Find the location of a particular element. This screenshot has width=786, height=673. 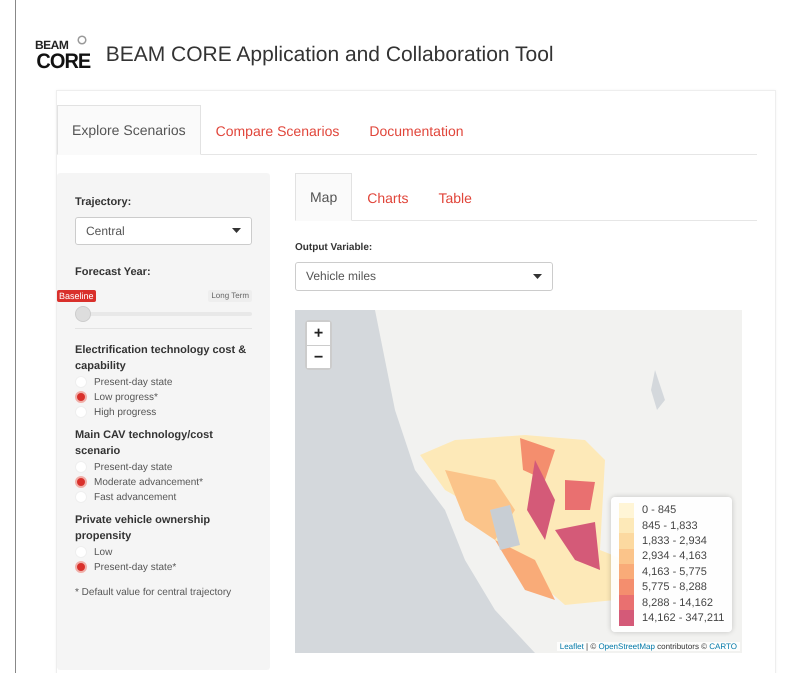

tab: Table is located at coordinates (455, 197).